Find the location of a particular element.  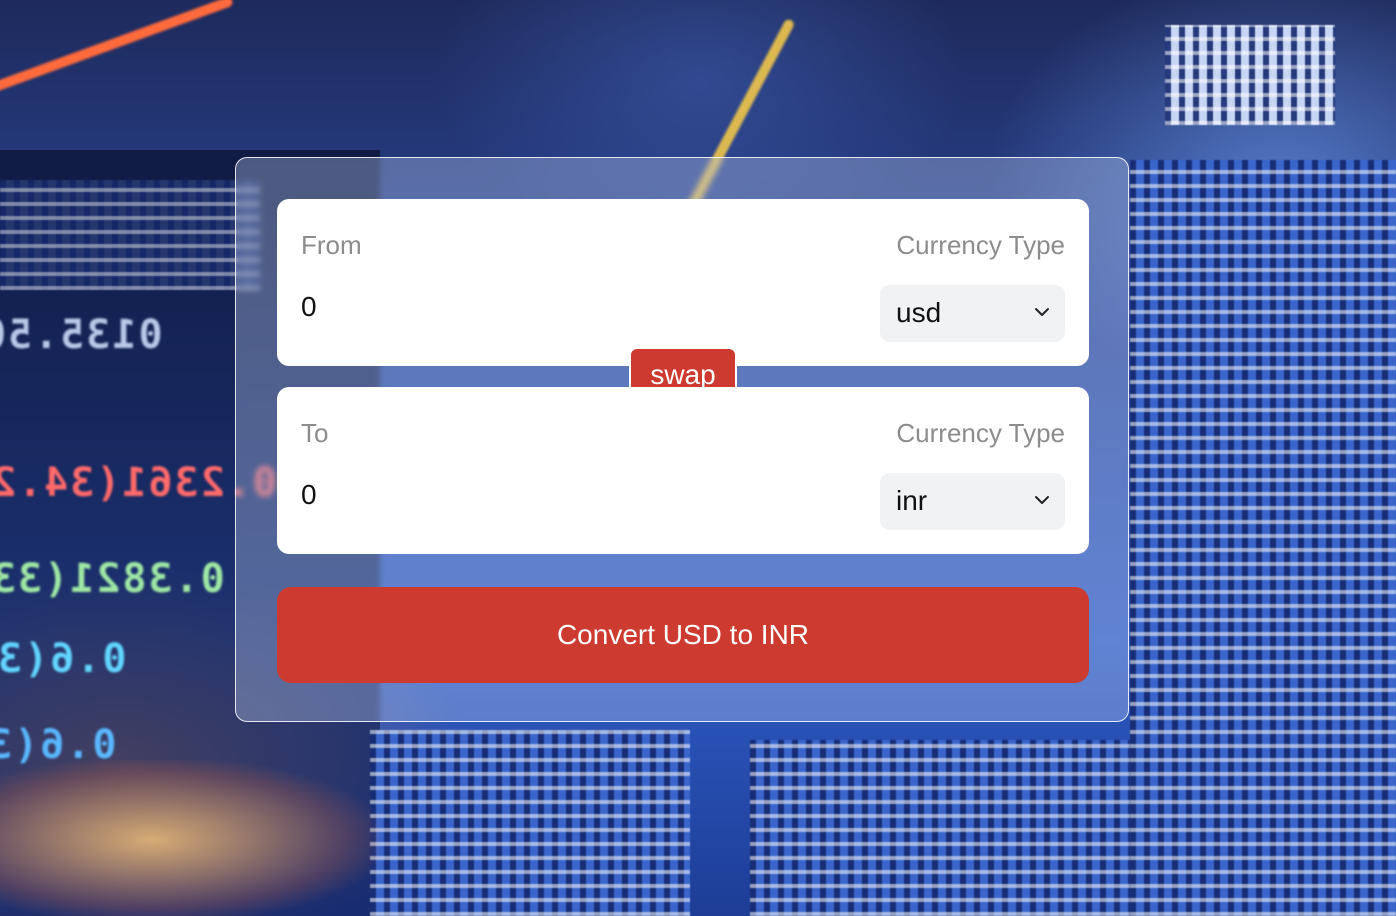

from-currency-label: Currency Type is located at coordinates (980, 245).